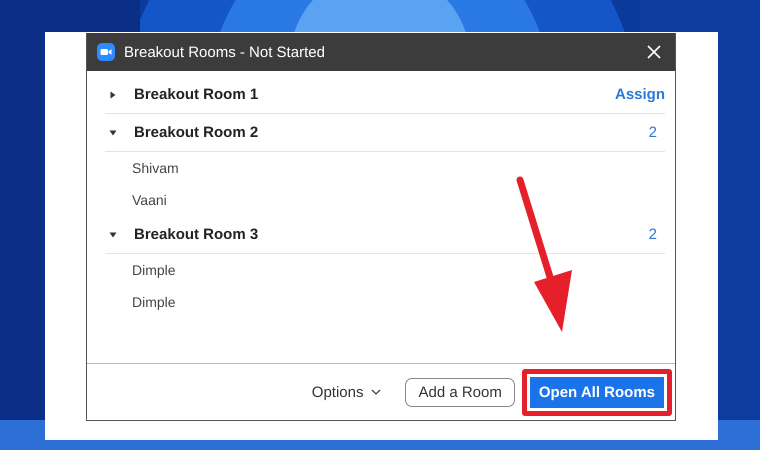 The height and width of the screenshot is (450, 760). Describe the element at coordinates (391, 234) in the screenshot. I see `room-name: Breakout Room 3` at that location.